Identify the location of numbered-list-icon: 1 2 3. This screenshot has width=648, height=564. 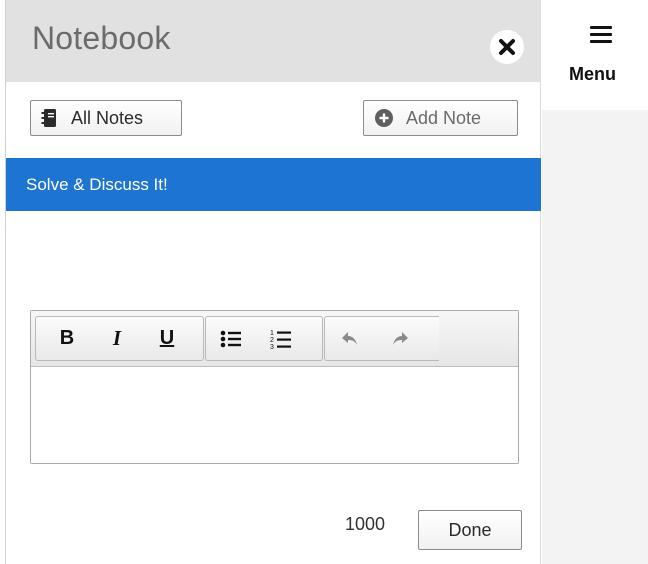
(280, 340).